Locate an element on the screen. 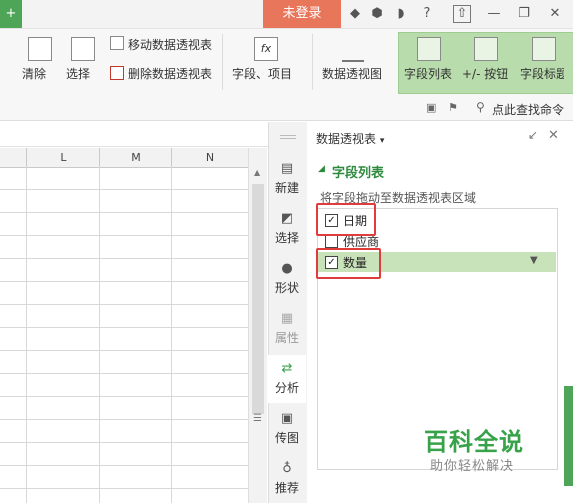  side-tool-shape: ● 形状 is located at coordinates (287, 279).